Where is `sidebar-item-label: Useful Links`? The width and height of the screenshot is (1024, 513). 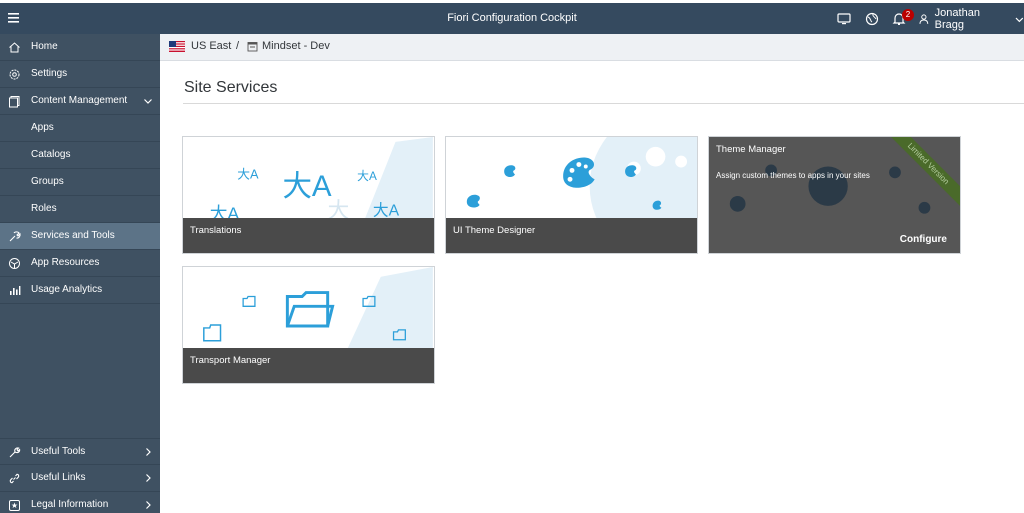
sidebar-item-label: Useful Links is located at coordinates (58, 477).